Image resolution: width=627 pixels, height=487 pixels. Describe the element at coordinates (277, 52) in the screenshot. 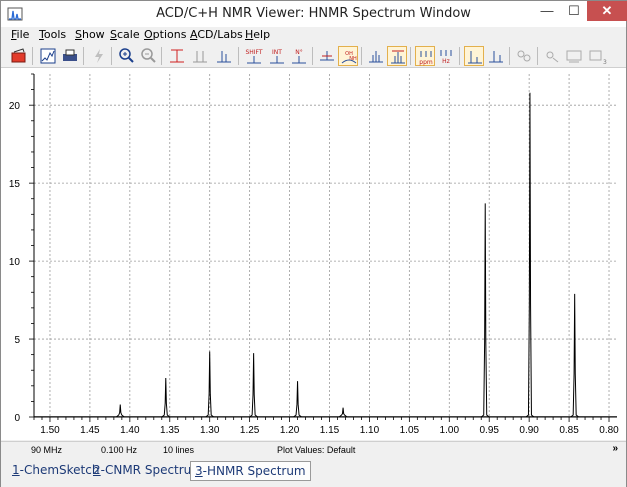

I see `svg-text: INT` at that location.